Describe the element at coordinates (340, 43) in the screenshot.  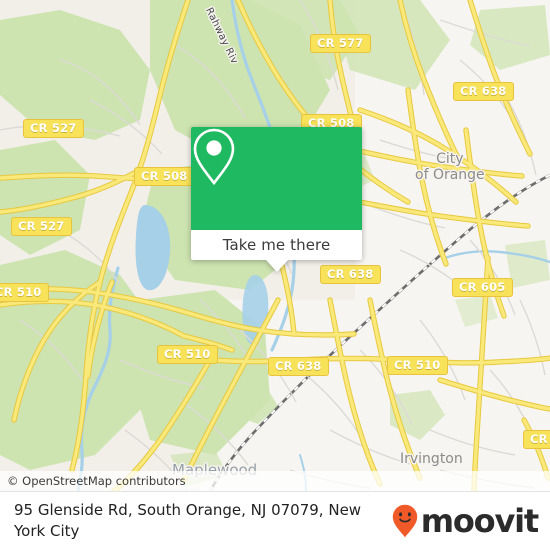
I see `road-shield-cr577: CR 577` at that location.